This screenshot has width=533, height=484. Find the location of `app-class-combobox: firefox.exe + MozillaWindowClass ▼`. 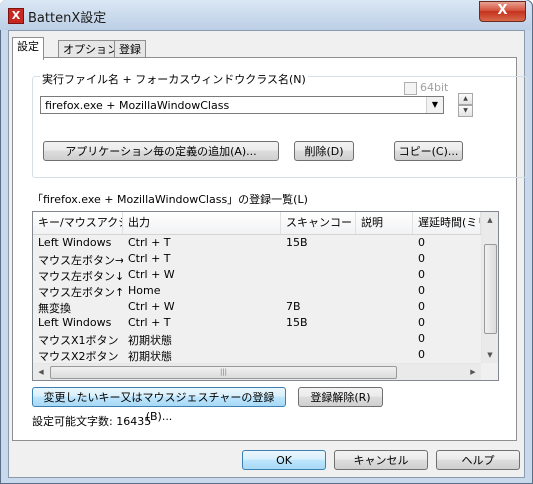

app-class-combobox: firefox.exe + MozillaWindowClass ▼ is located at coordinates (242, 105).